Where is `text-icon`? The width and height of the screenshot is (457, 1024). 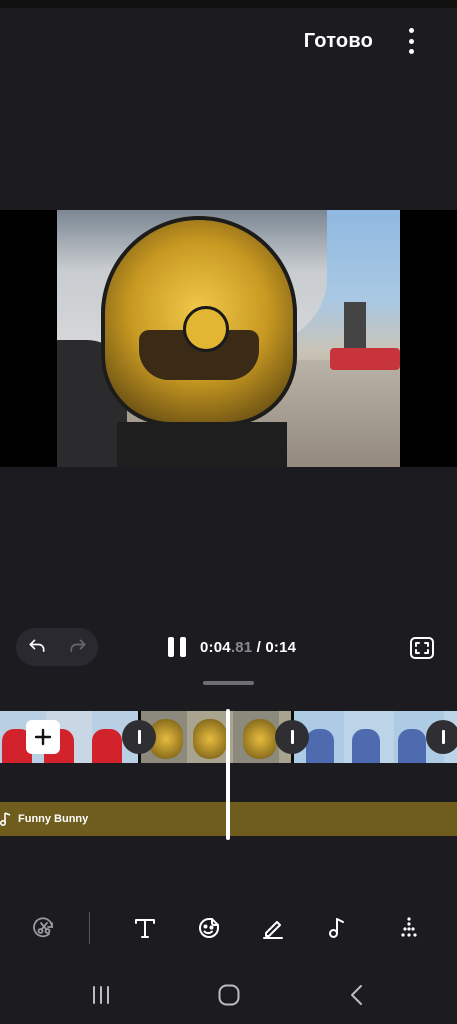
text-icon is located at coordinates (145, 928).